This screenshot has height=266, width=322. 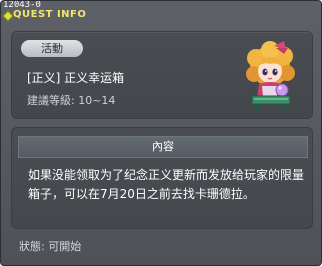 What do you see at coordinates (270, 76) in the screenshot?
I see `npc-portrait-icon` at bounding box center [270, 76].